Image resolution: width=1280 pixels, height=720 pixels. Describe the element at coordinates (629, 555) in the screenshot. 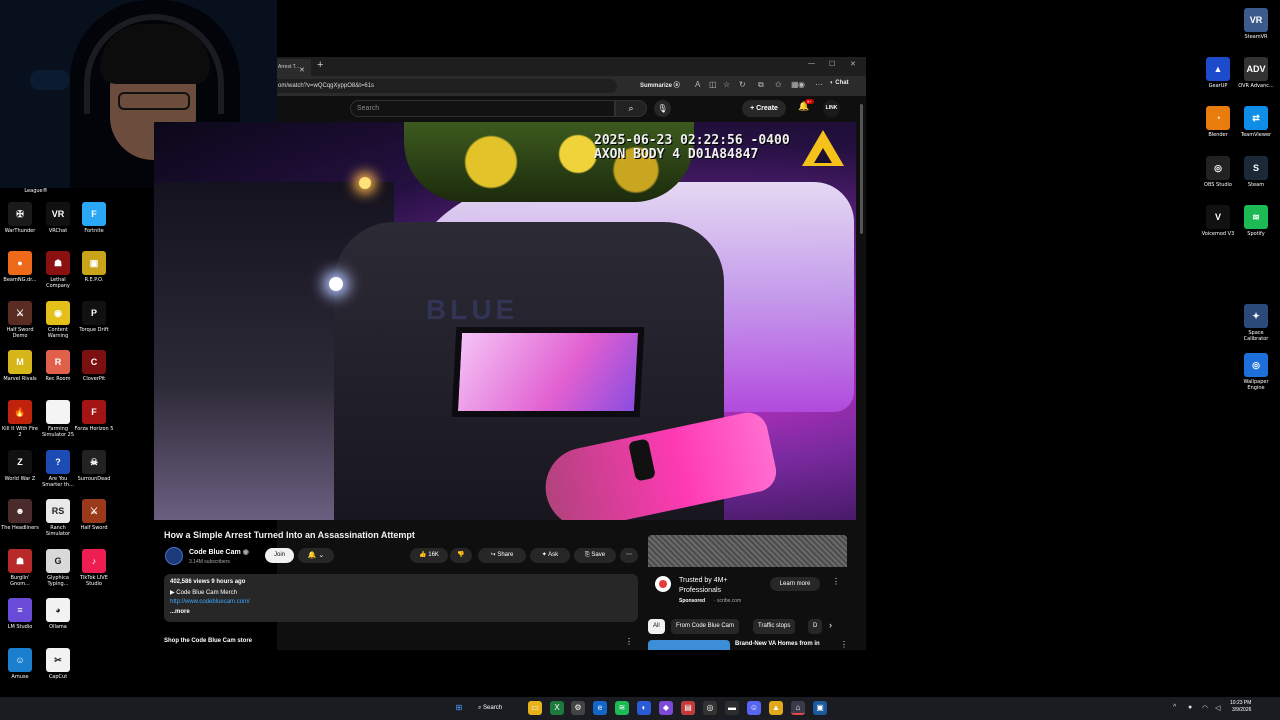

I see `more-actions-button: ⋯` at that location.